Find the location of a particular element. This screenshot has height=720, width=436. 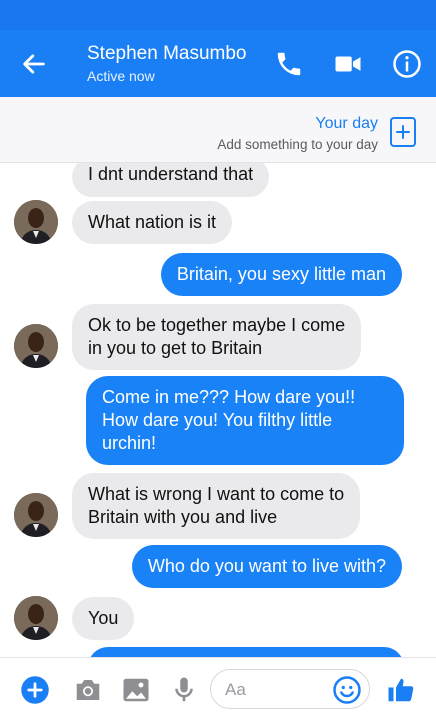

image-icon is located at coordinates (136, 690).